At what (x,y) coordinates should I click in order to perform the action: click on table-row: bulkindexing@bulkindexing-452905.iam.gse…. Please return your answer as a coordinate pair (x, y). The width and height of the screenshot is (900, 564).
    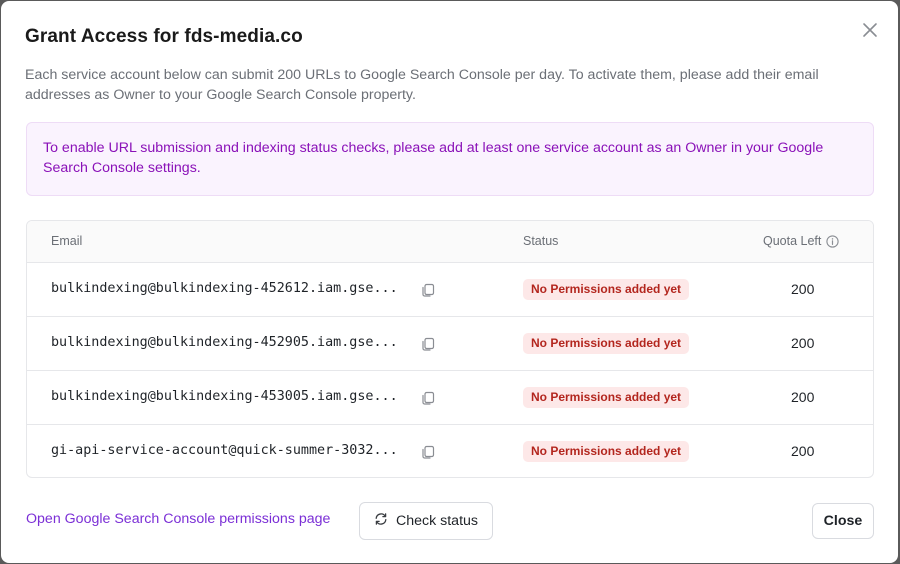
    Looking at the image, I should click on (450, 344).